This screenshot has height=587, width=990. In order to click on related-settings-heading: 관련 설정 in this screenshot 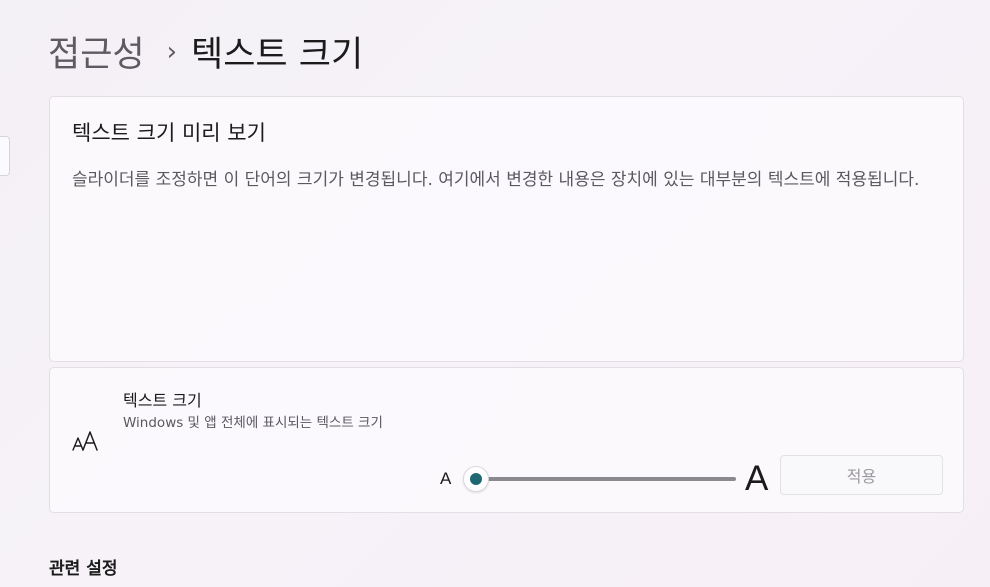, I will do `click(83, 569)`.